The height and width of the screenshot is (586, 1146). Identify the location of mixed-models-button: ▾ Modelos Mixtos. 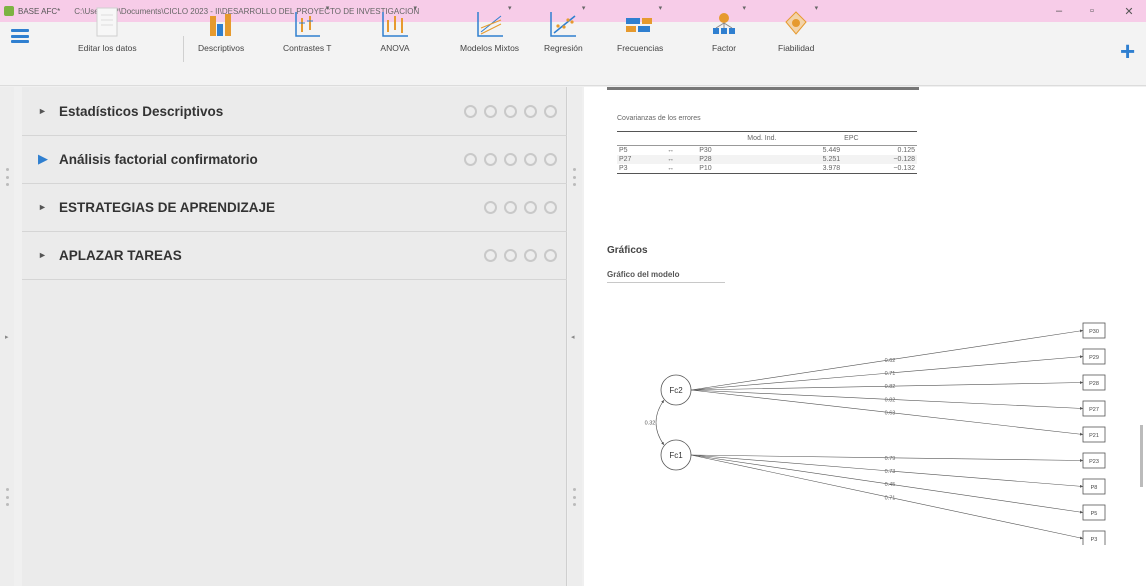
(489, 32).